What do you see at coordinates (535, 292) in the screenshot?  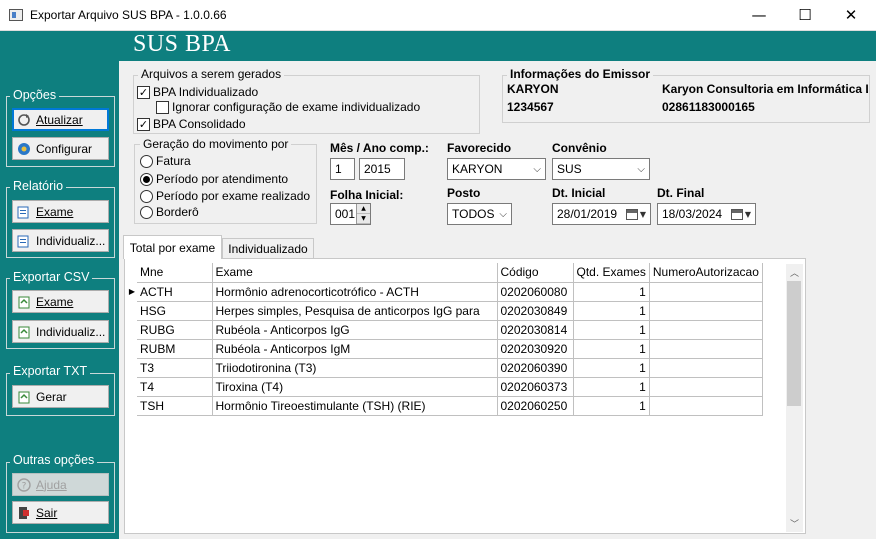 I see `cell-code: 0202060080` at bounding box center [535, 292].